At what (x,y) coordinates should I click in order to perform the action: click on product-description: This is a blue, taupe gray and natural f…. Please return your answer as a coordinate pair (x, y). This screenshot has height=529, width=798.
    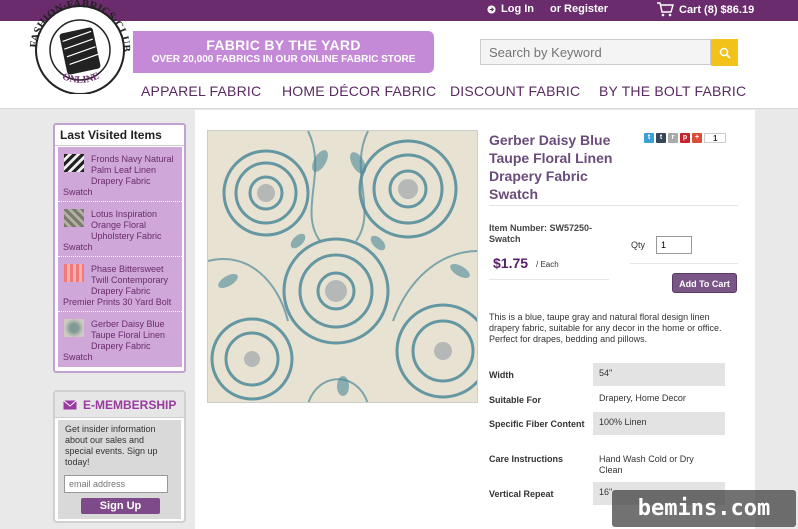
    Looking at the image, I should click on (605, 328).